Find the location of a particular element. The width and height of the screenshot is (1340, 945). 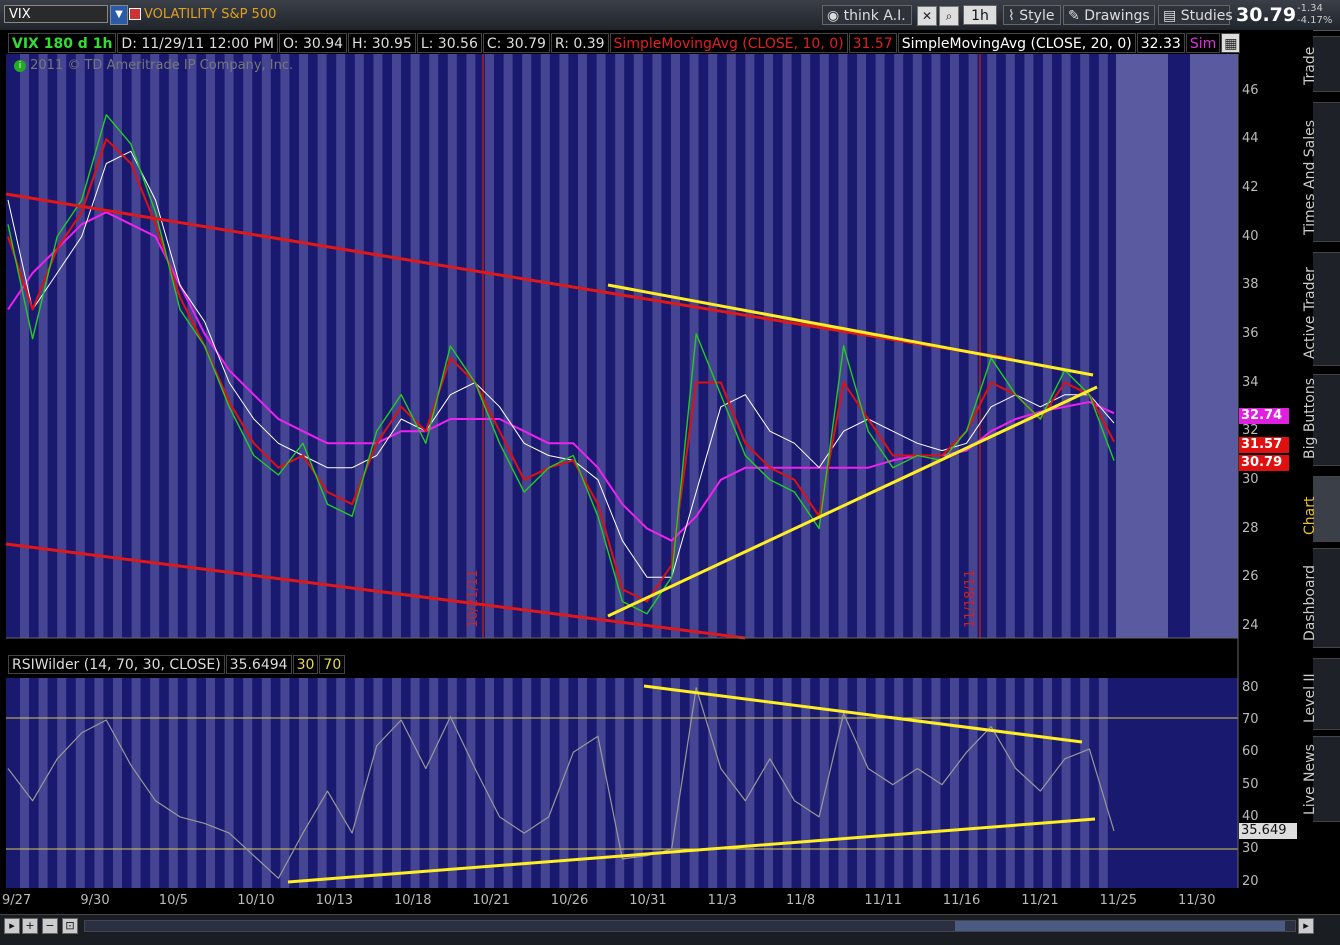

rsi-value: 35.6494 is located at coordinates (258, 664).